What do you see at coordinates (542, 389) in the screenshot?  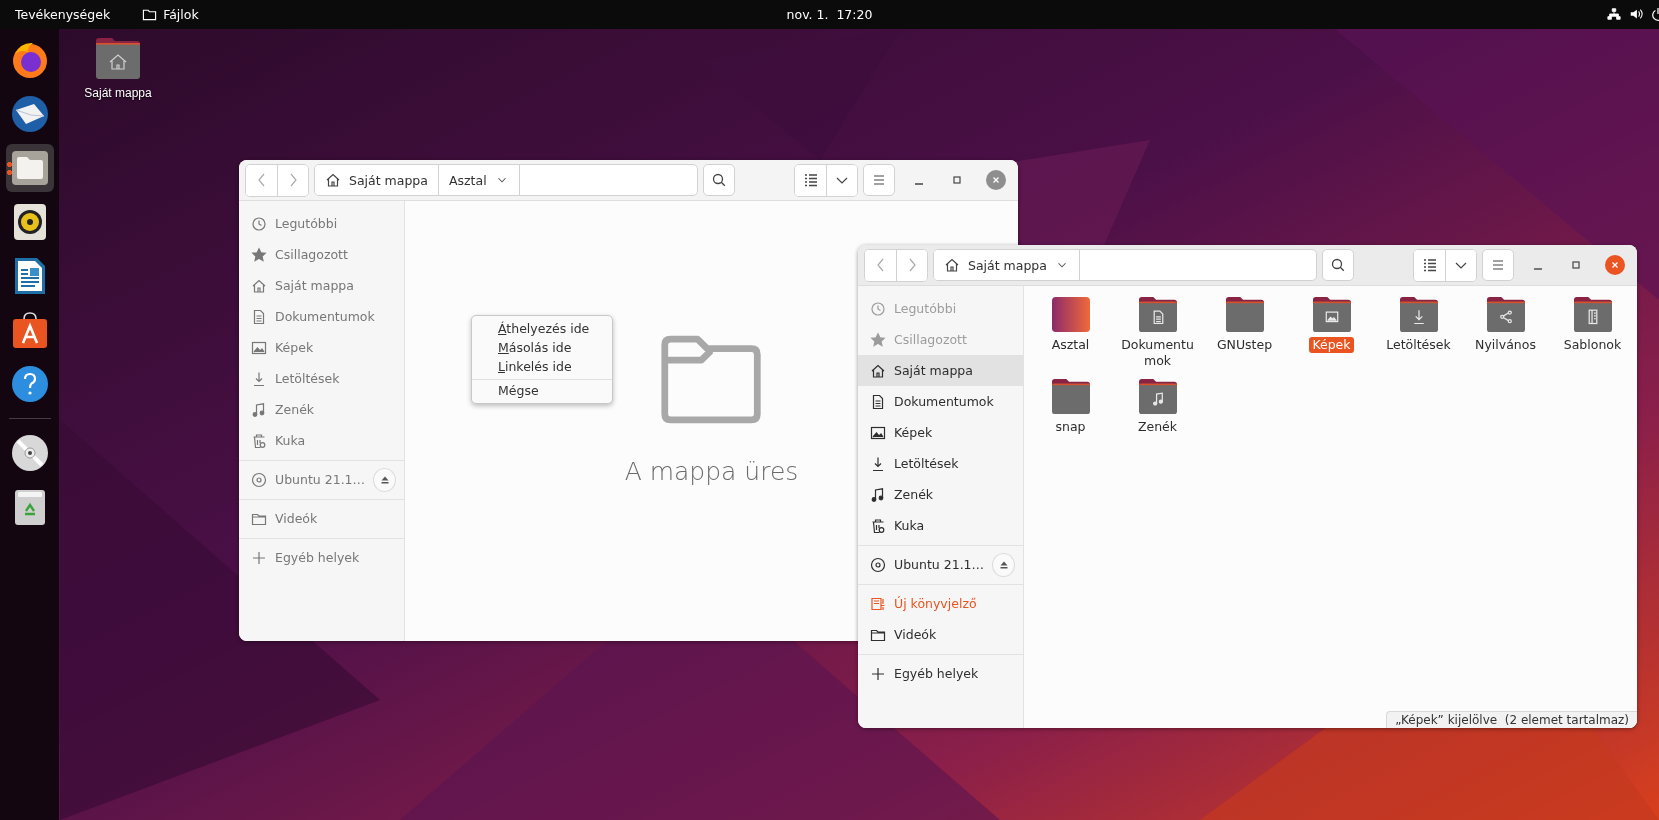 I see `menu-item: Mégse` at bounding box center [542, 389].